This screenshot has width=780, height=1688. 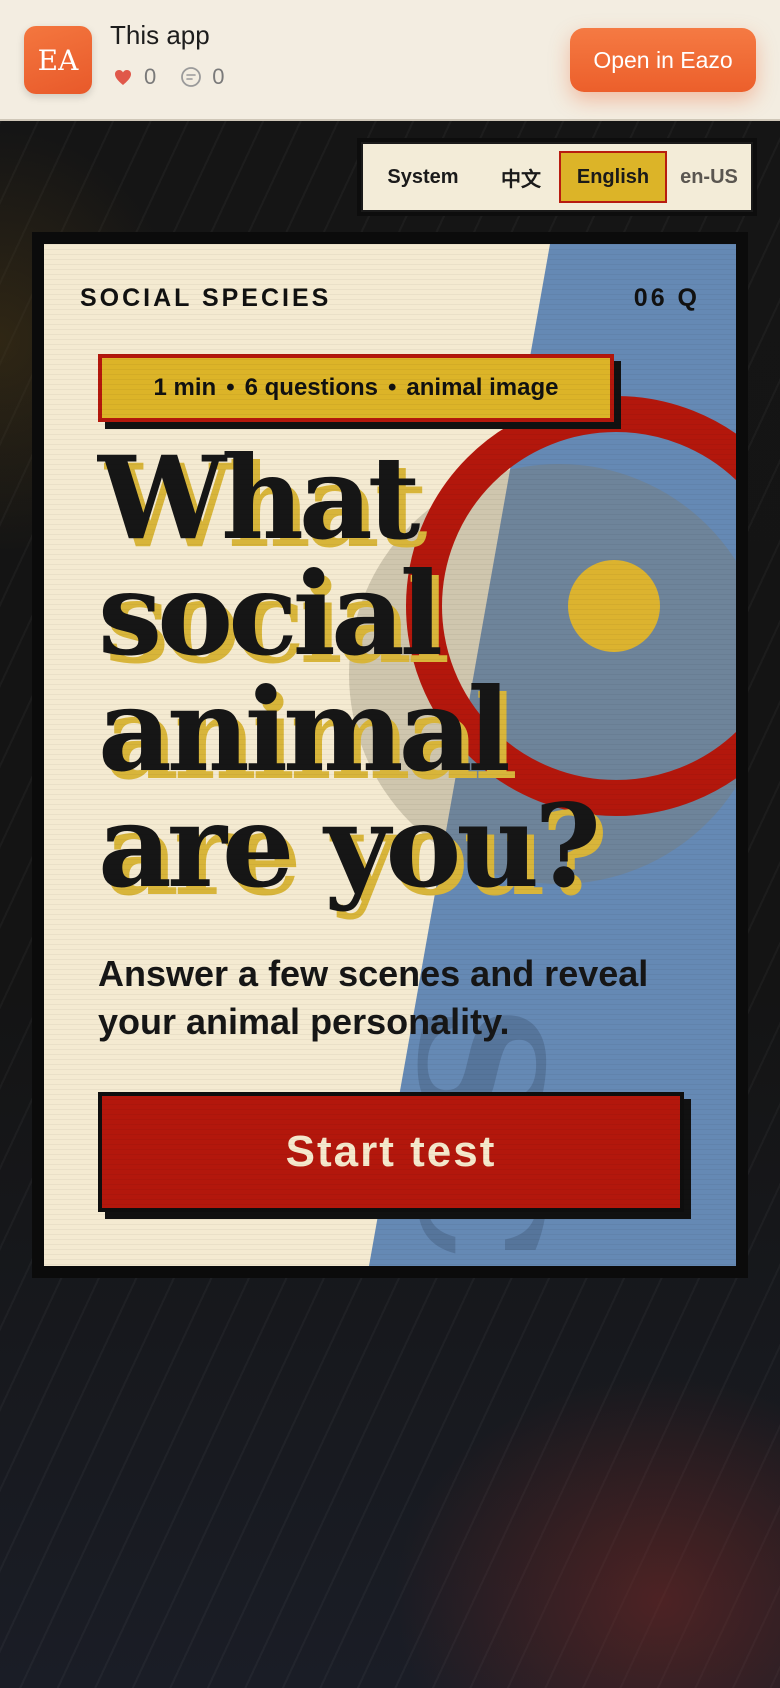 I want to click on meta-questions: 6 questions, so click(x=311, y=387).